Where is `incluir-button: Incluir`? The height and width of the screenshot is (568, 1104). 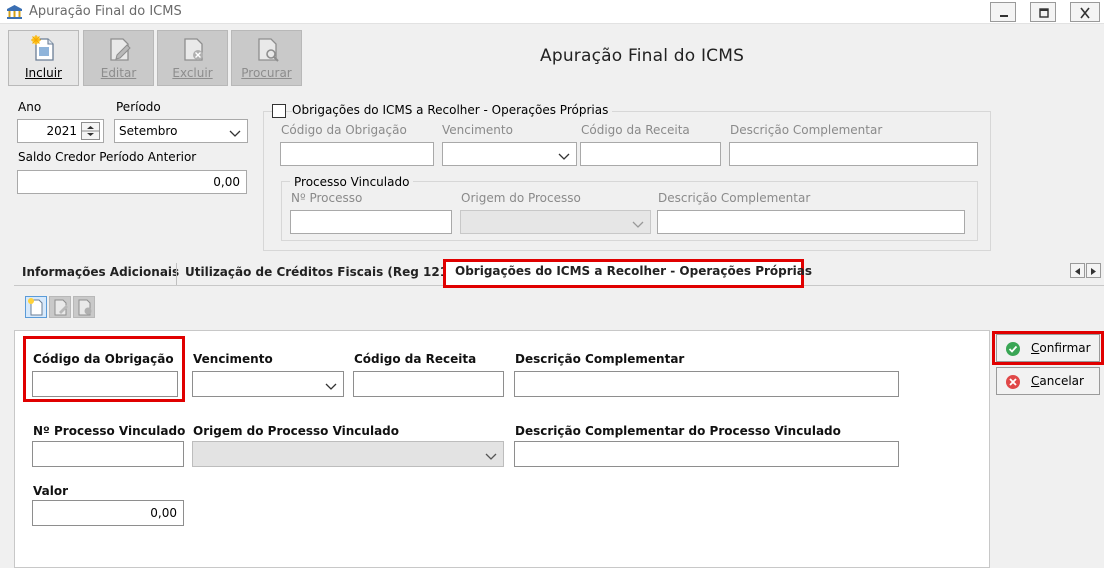 incluir-button: Incluir is located at coordinates (43, 58).